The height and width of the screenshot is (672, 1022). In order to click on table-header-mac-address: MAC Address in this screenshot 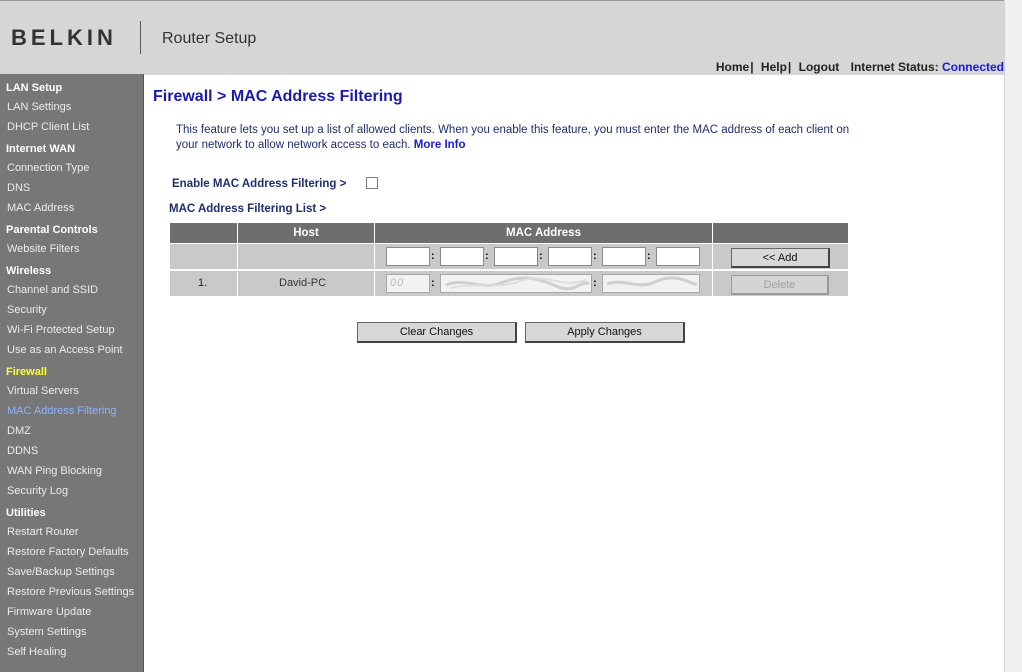, I will do `click(543, 233)`.